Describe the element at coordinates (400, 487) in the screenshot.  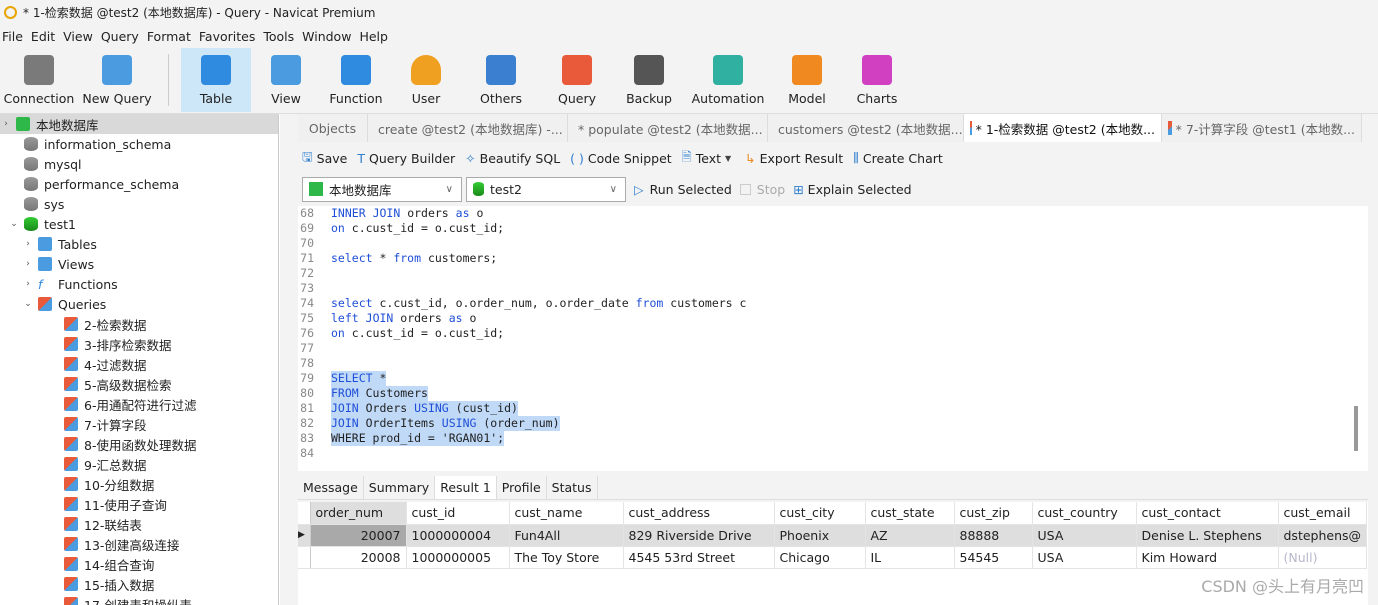
I see `result-tab-summary: Summary` at that location.